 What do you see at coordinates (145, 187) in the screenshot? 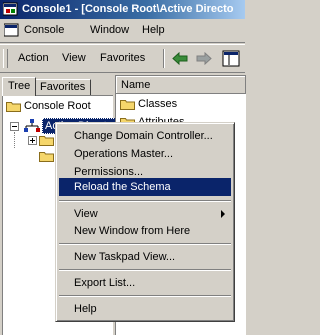
I see `menu-item-reload-schema: Reload the Schema` at bounding box center [145, 187].